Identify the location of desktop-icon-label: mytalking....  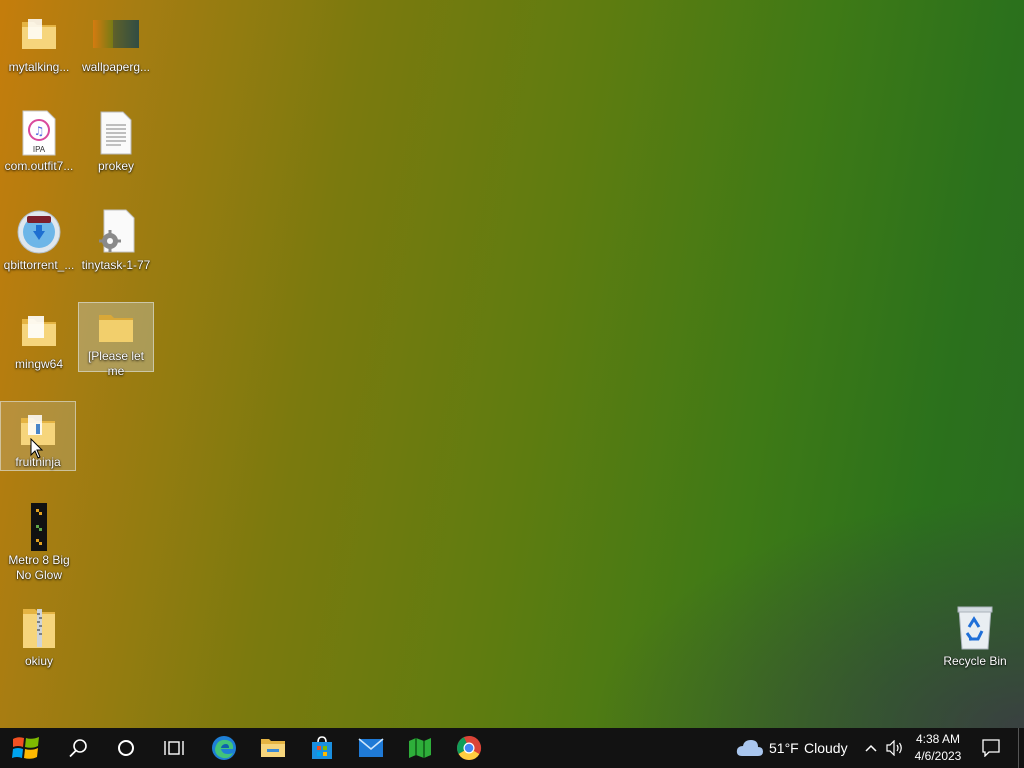
(39, 67).